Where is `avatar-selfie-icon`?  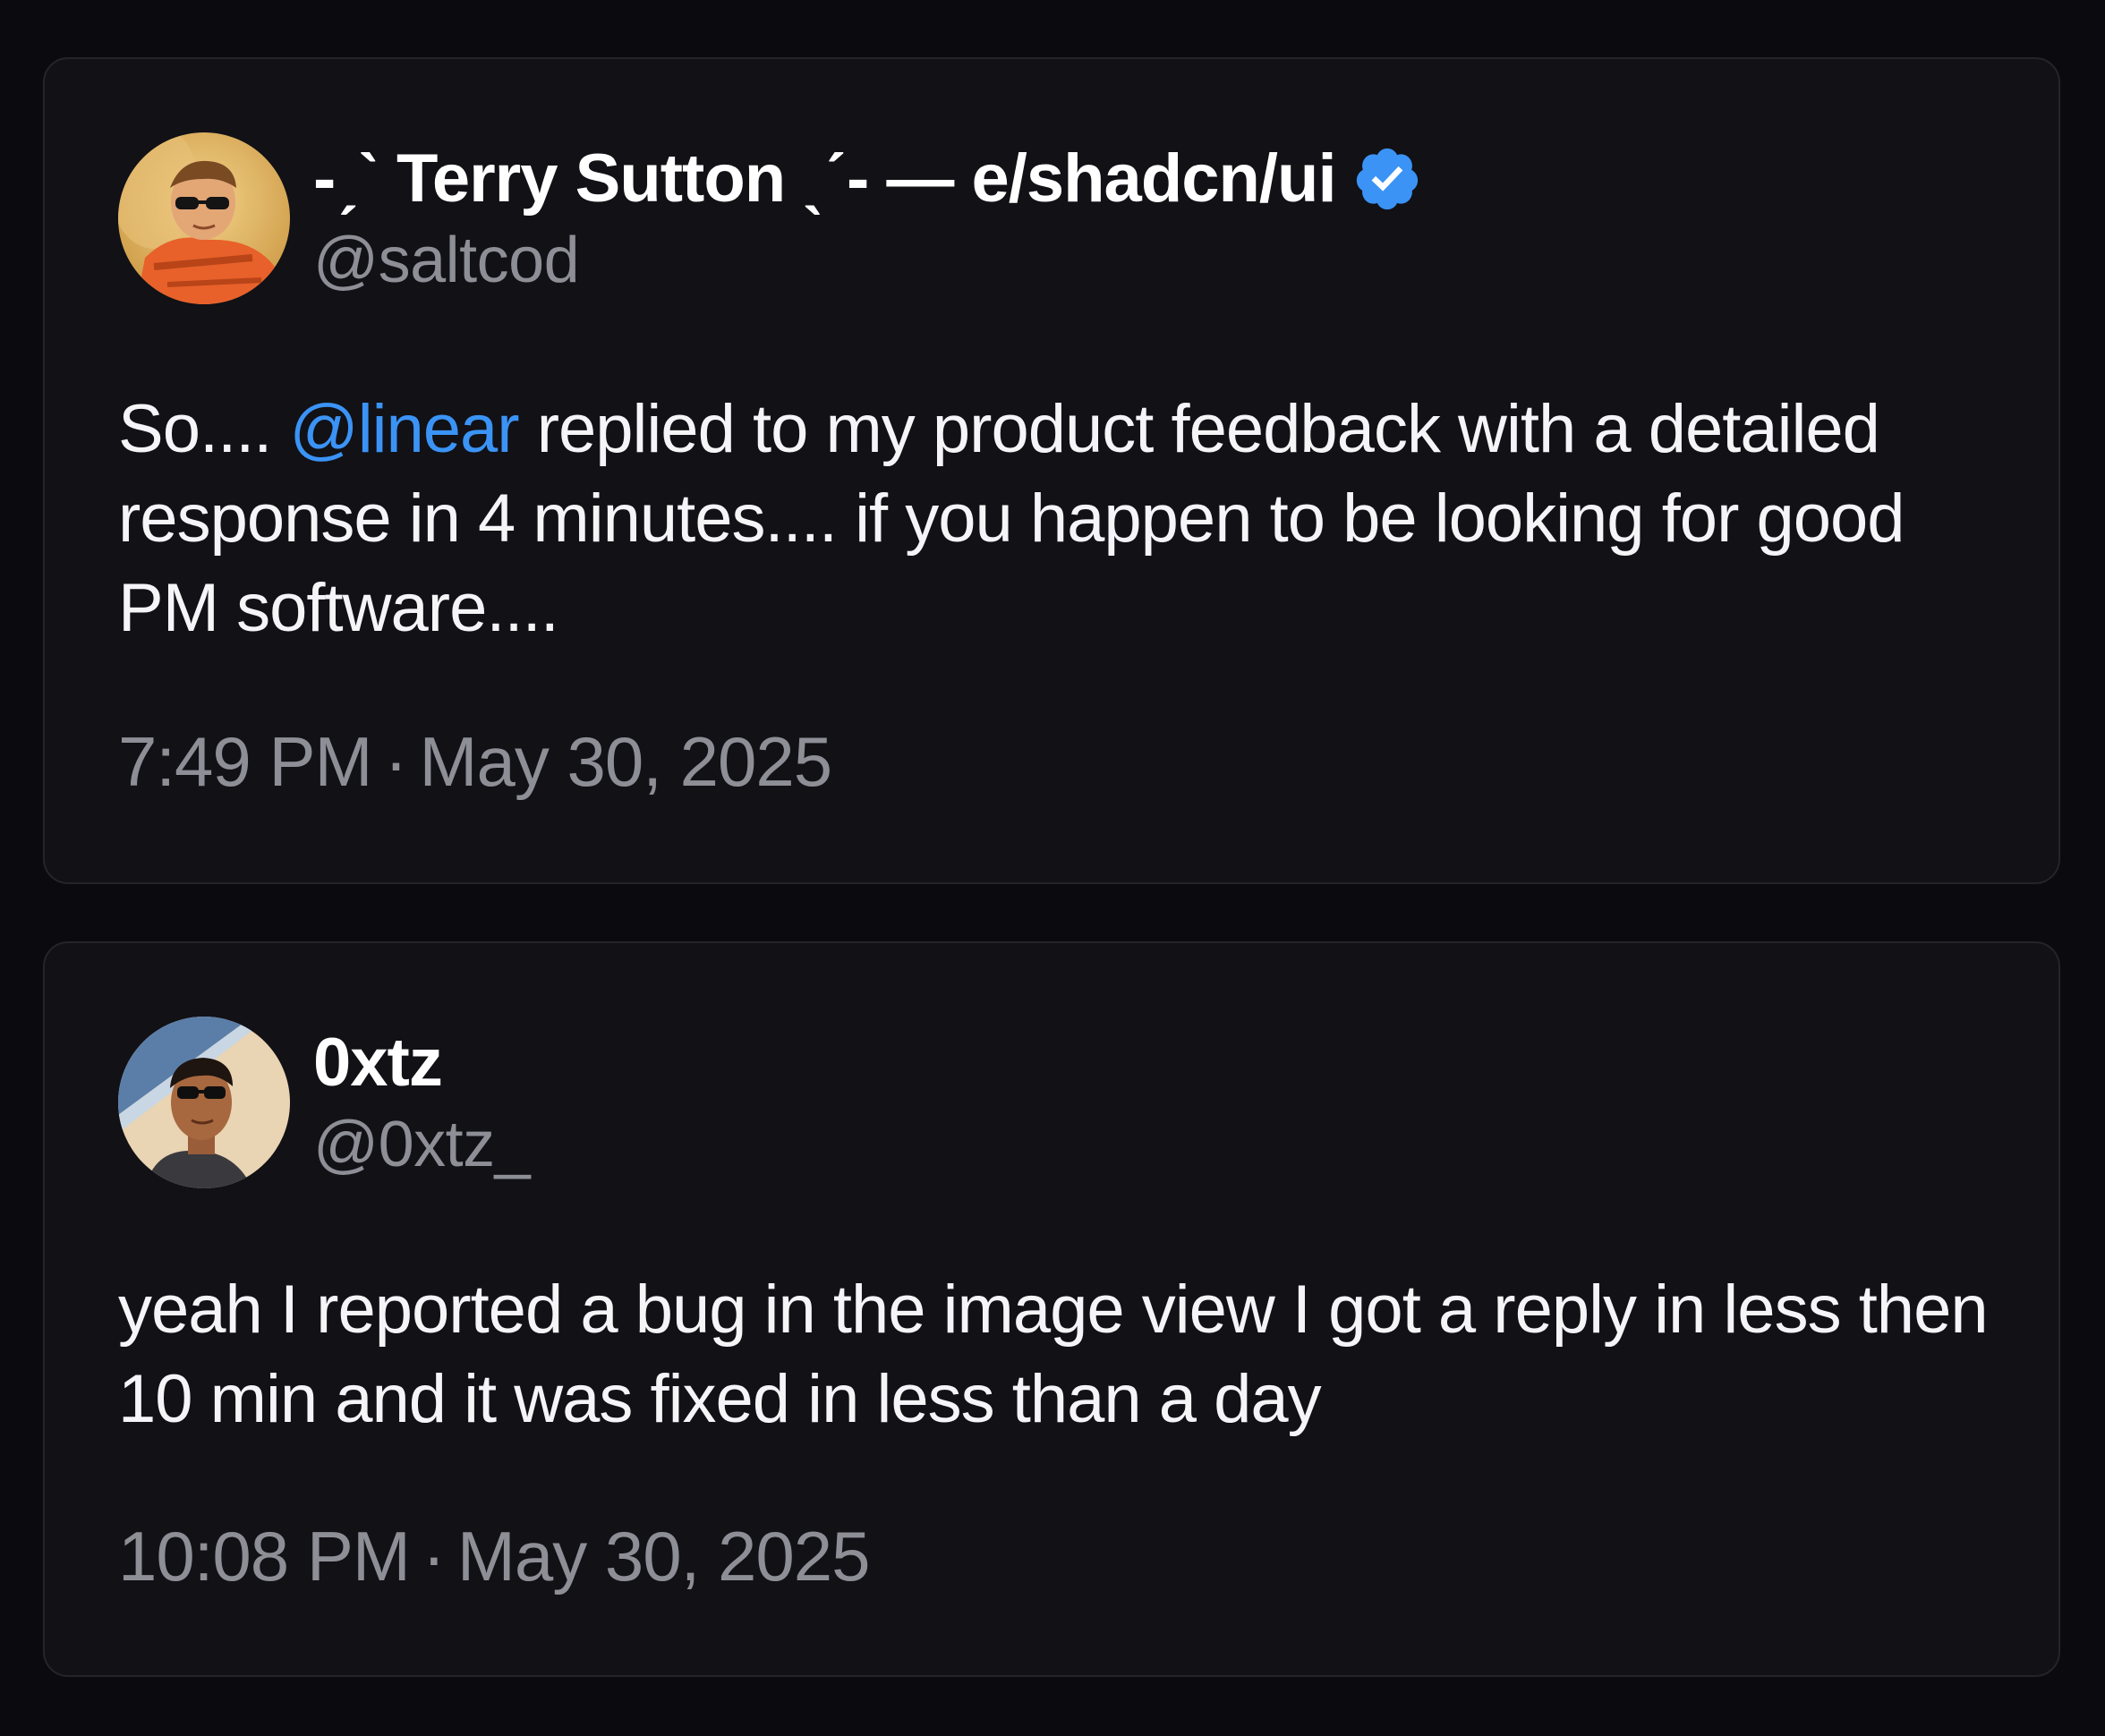 avatar-selfie-icon is located at coordinates (204, 1102).